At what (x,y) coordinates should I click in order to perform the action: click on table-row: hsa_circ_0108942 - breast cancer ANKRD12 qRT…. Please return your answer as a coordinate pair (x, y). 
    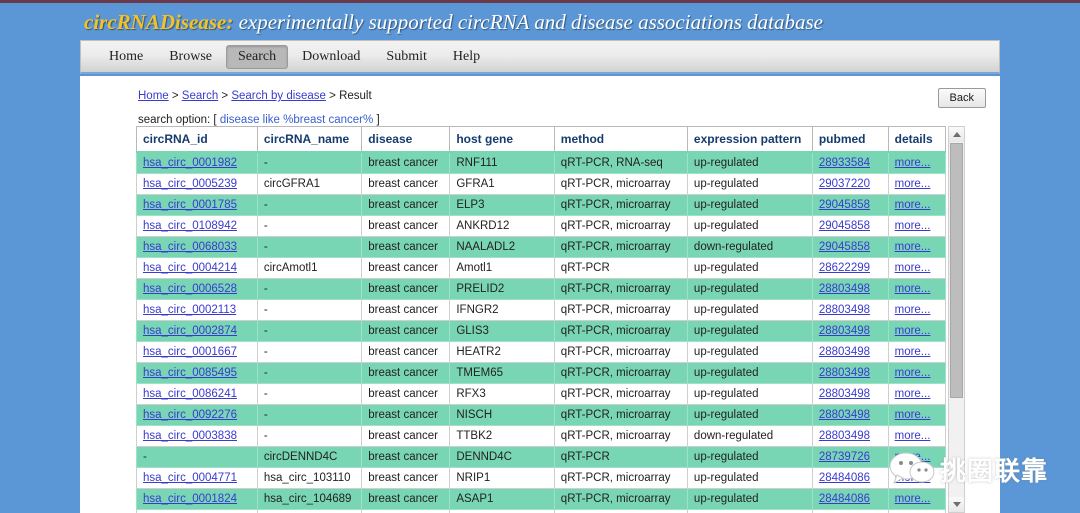
    Looking at the image, I should click on (541, 226).